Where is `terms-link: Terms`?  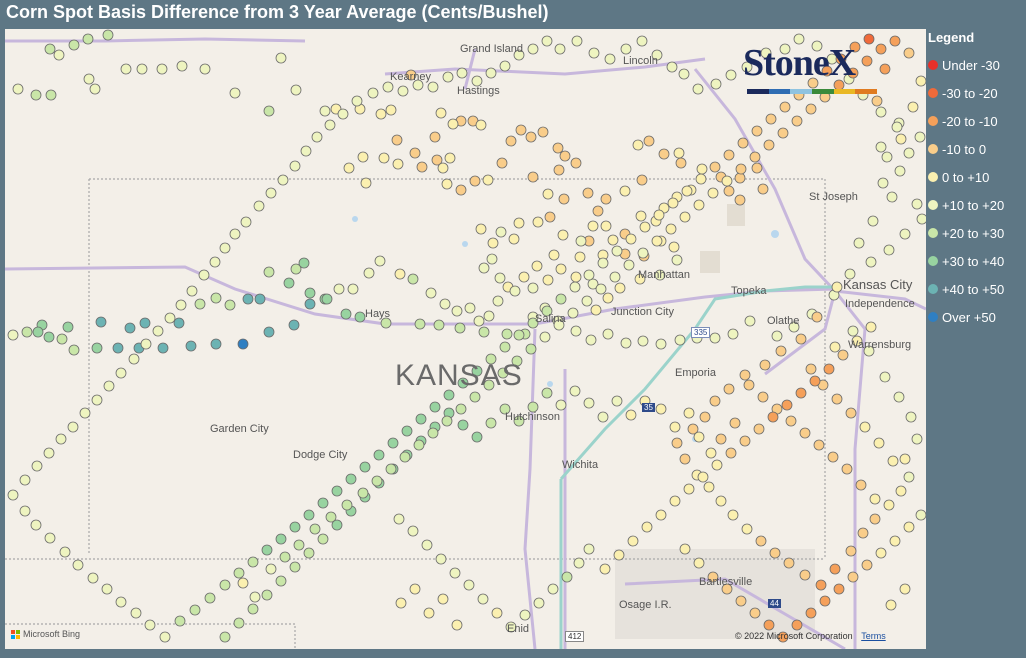 terms-link: Terms is located at coordinates (873, 636).